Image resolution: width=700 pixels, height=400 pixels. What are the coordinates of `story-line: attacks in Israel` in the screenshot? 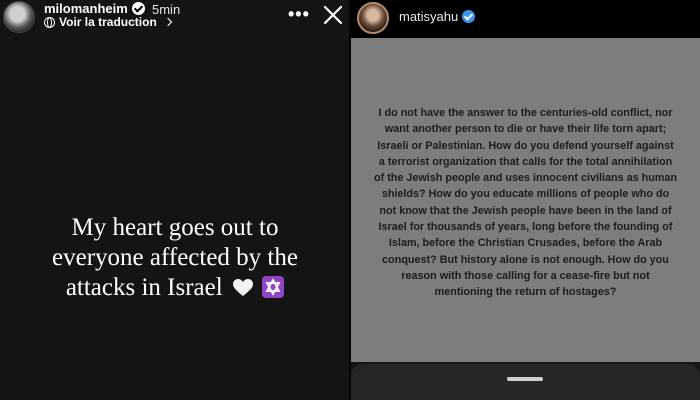 It's located at (144, 287).